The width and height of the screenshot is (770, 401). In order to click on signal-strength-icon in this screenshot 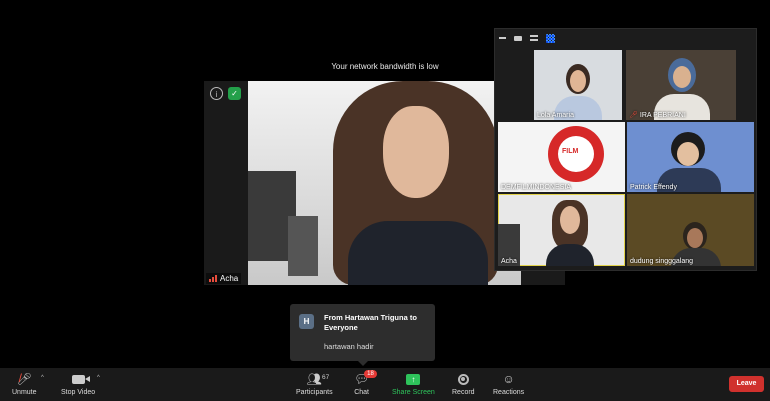, I will do `click(213, 278)`.